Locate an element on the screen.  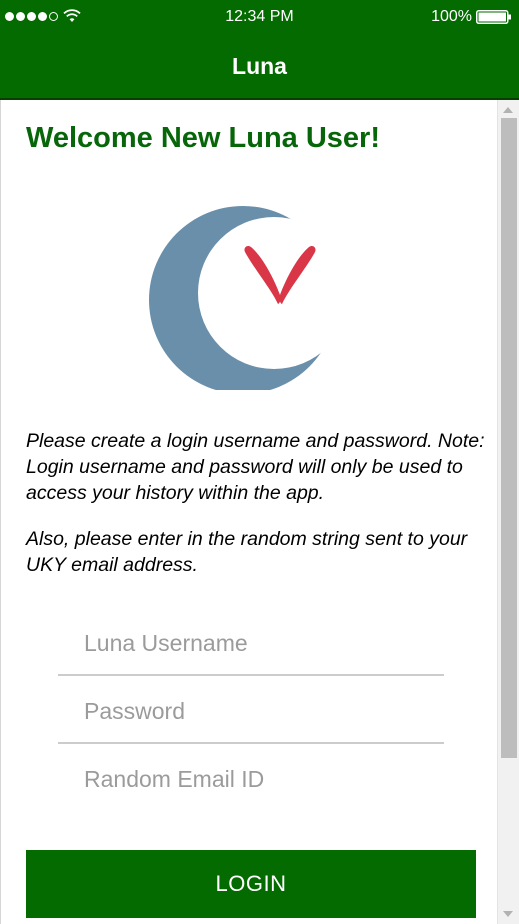
password-input is located at coordinates (251, 711).